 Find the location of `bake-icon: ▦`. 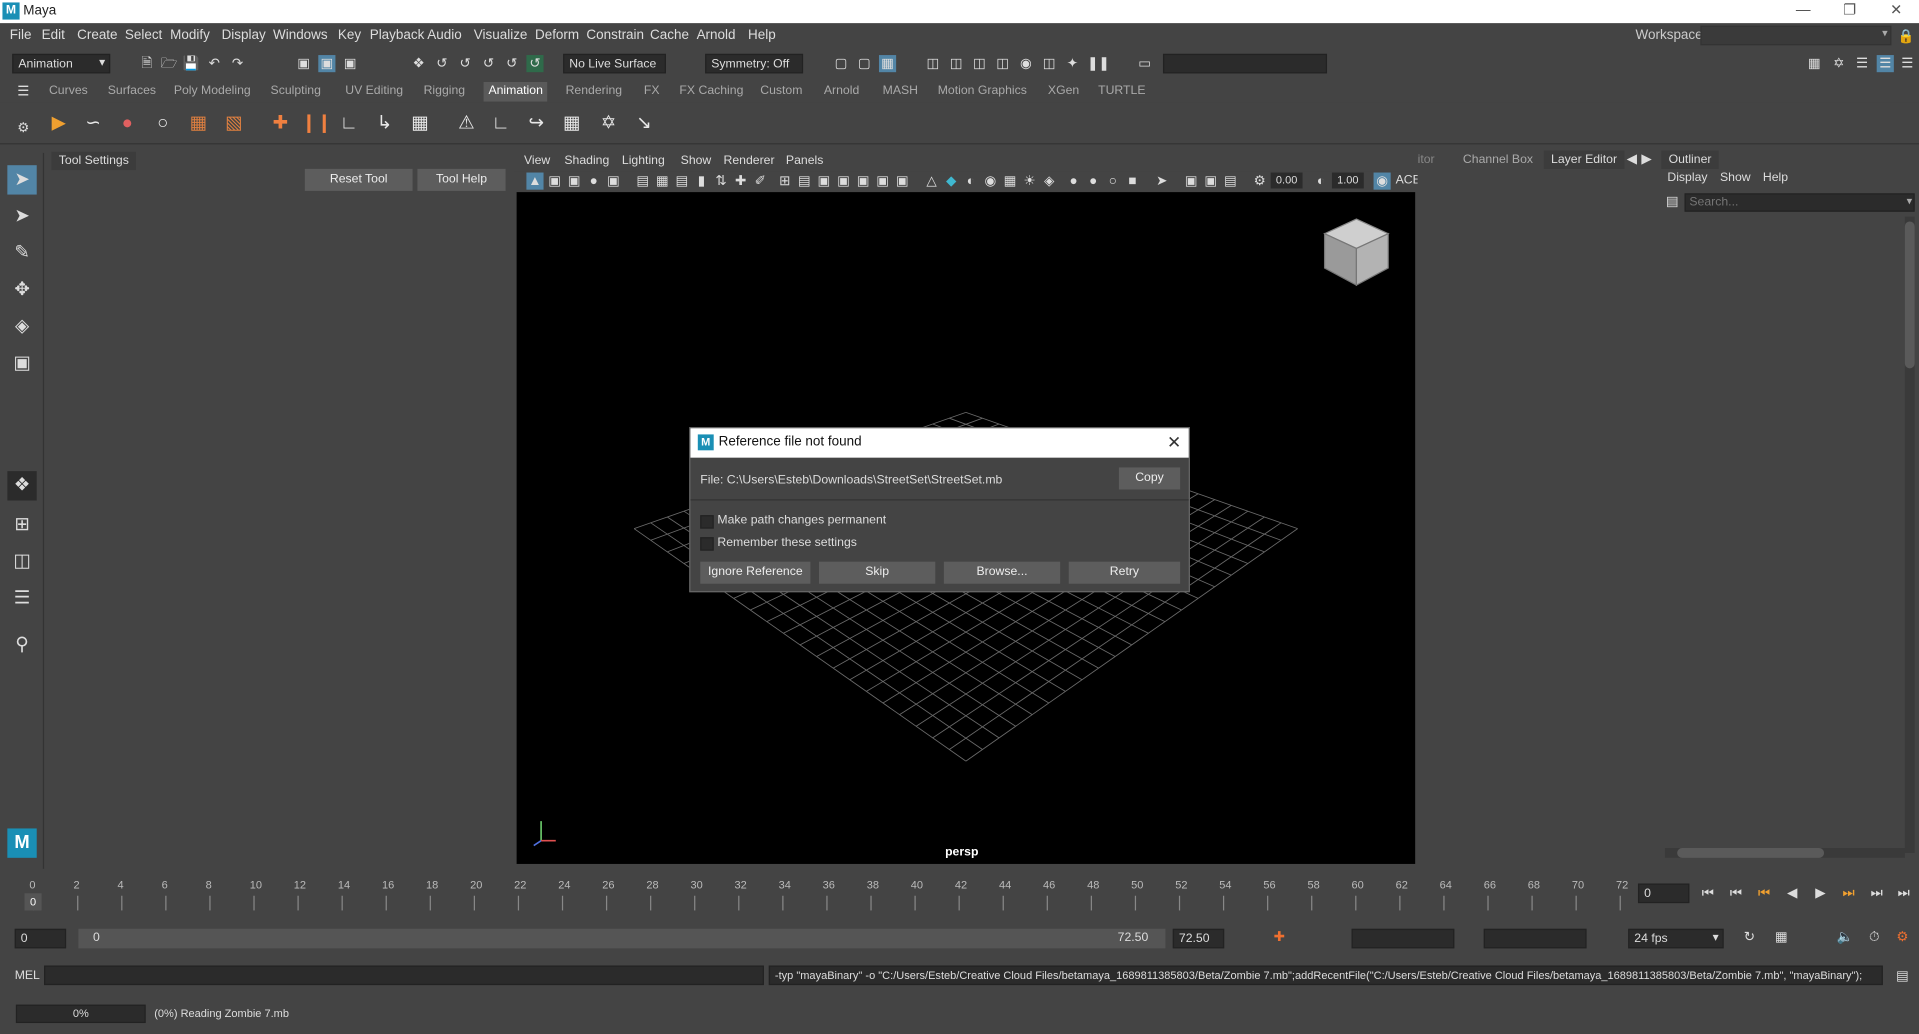

bake-icon: ▦ is located at coordinates (198, 123).